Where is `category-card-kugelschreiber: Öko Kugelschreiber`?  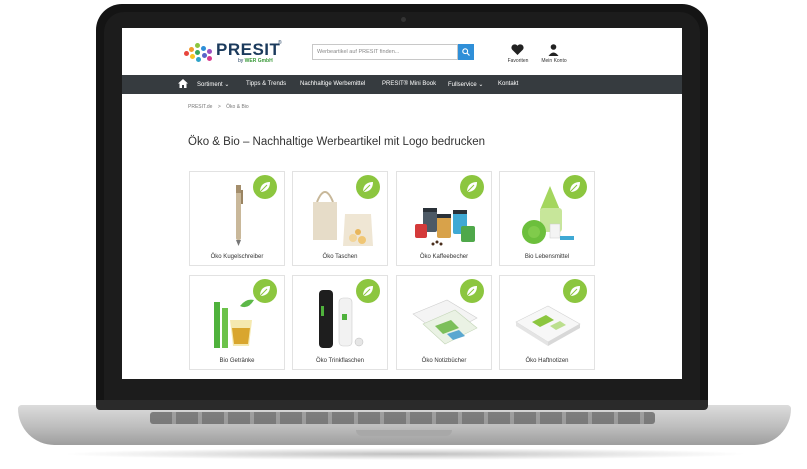 category-card-kugelschreiber: Öko Kugelschreiber is located at coordinates (237, 218).